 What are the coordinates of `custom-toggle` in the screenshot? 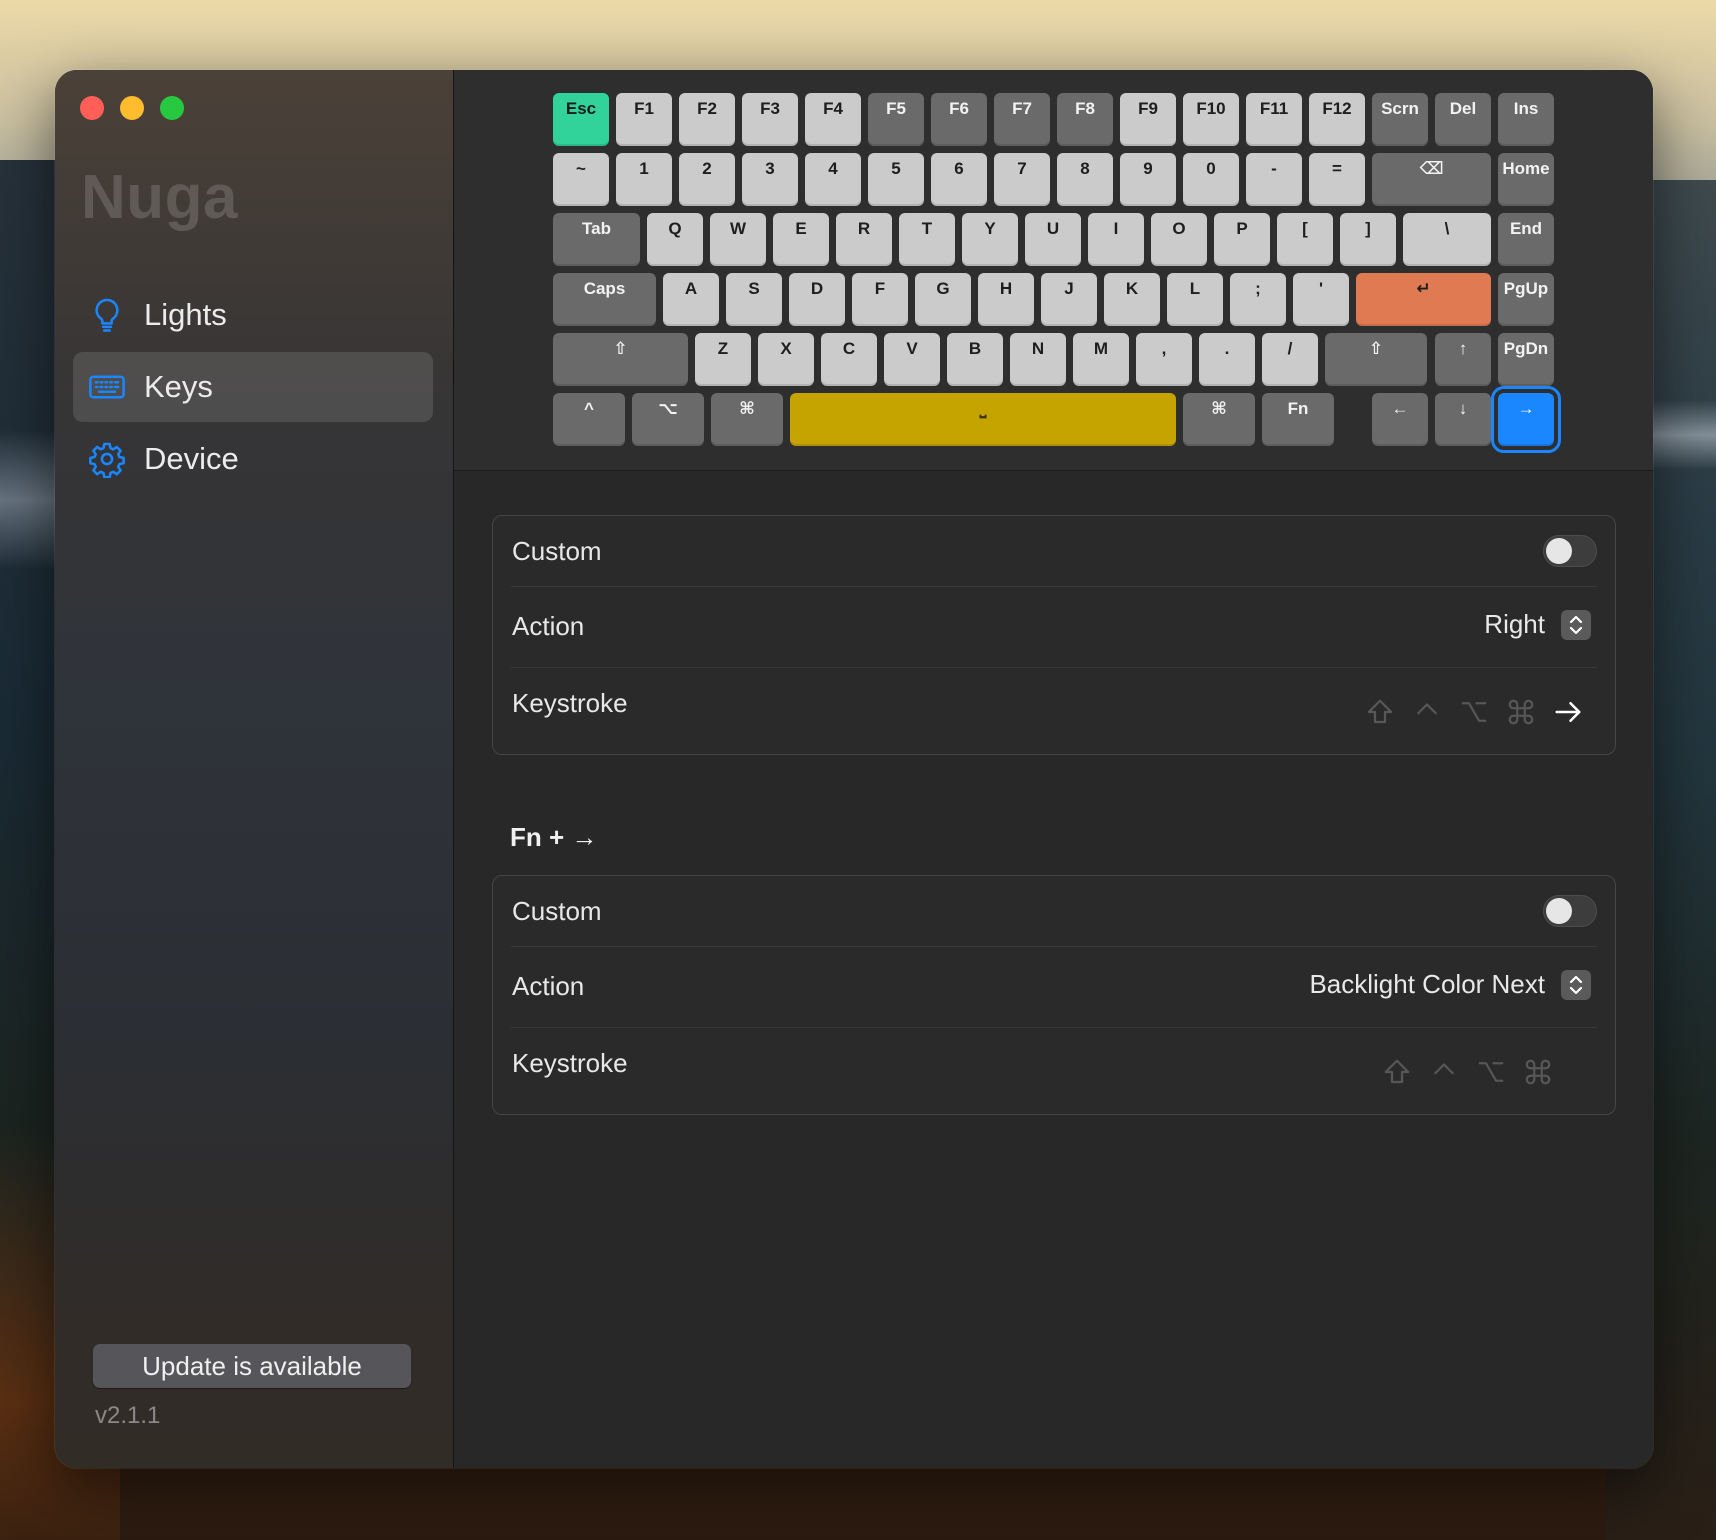 It's located at (1570, 551).